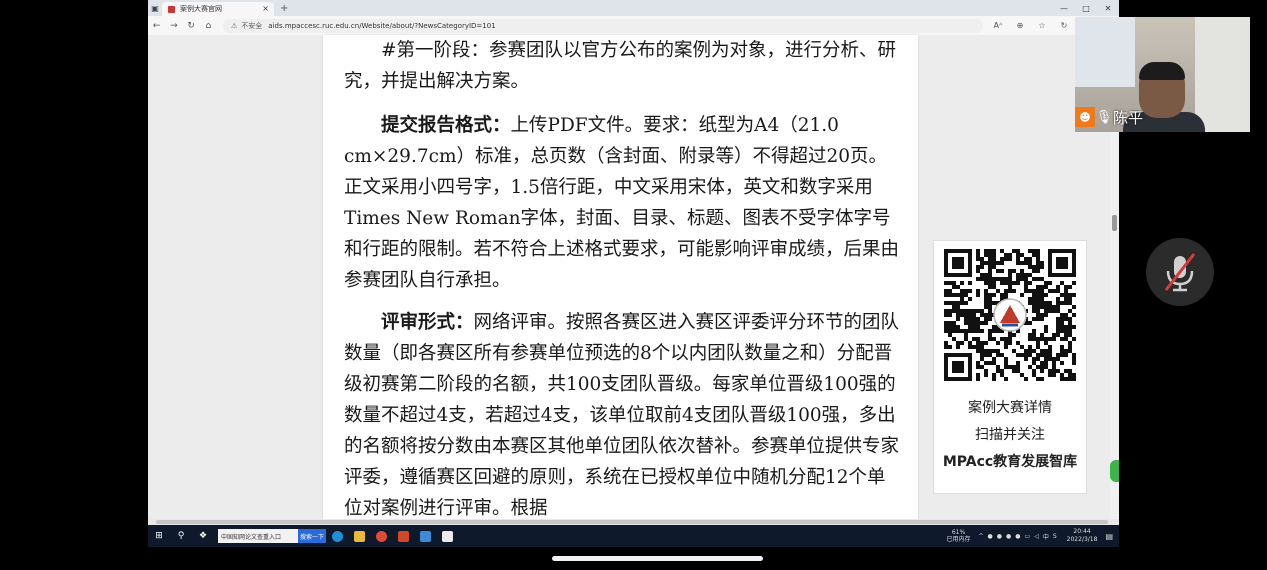 The width and height of the screenshot is (1267, 570). What do you see at coordinates (1086, 8) in the screenshot?
I see `maximize-button: □` at bounding box center [1086, 8].